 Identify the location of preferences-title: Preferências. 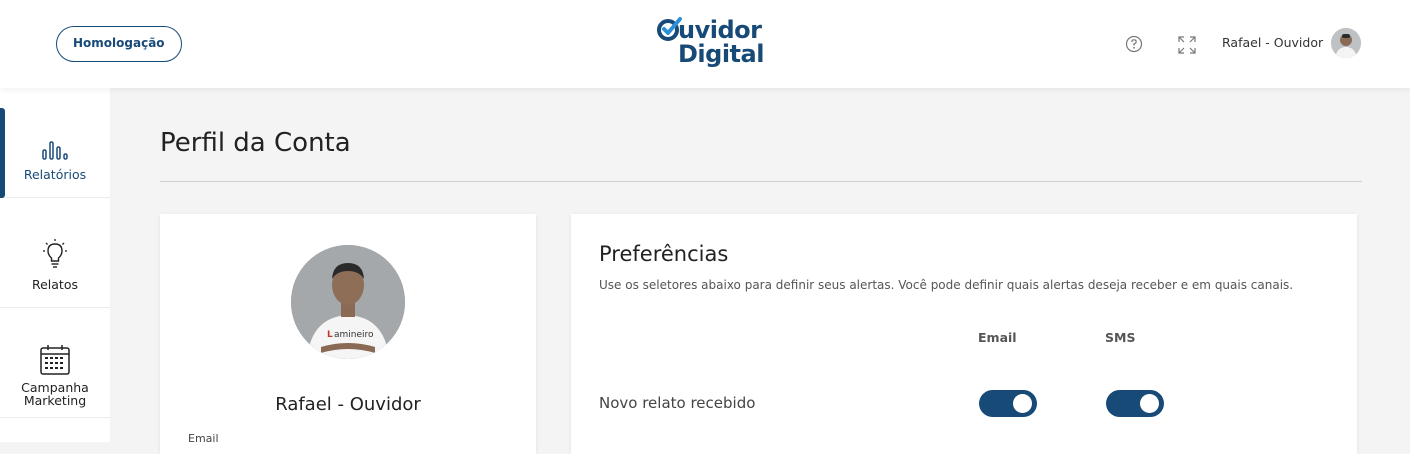
(664, 254).